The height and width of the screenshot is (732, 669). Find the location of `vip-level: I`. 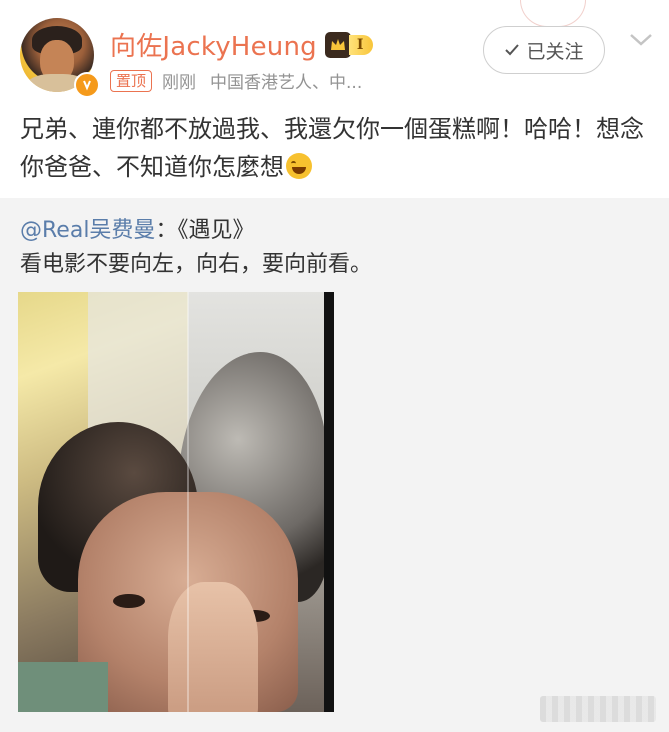

vip-level: I is located at coordinates (361, 44).